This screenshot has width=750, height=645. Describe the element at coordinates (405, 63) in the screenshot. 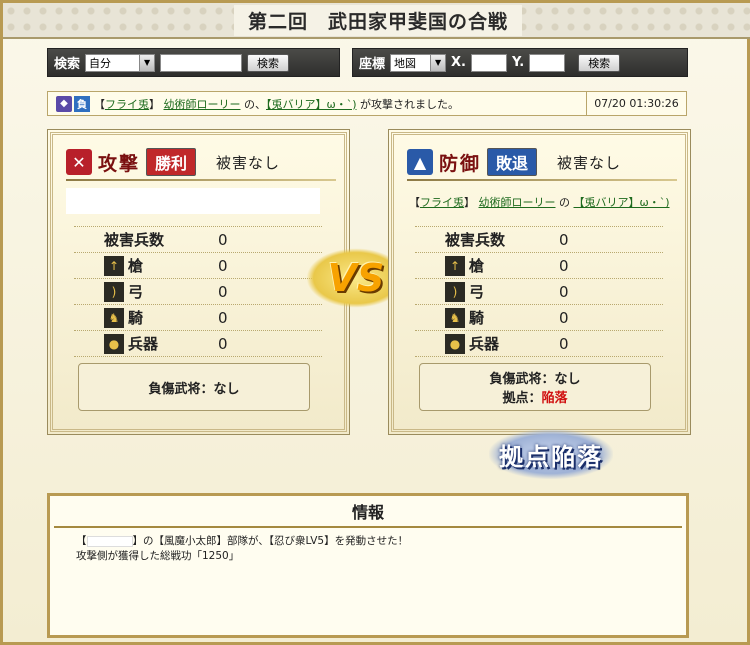

I see `map-select-value: 地図` at that location.